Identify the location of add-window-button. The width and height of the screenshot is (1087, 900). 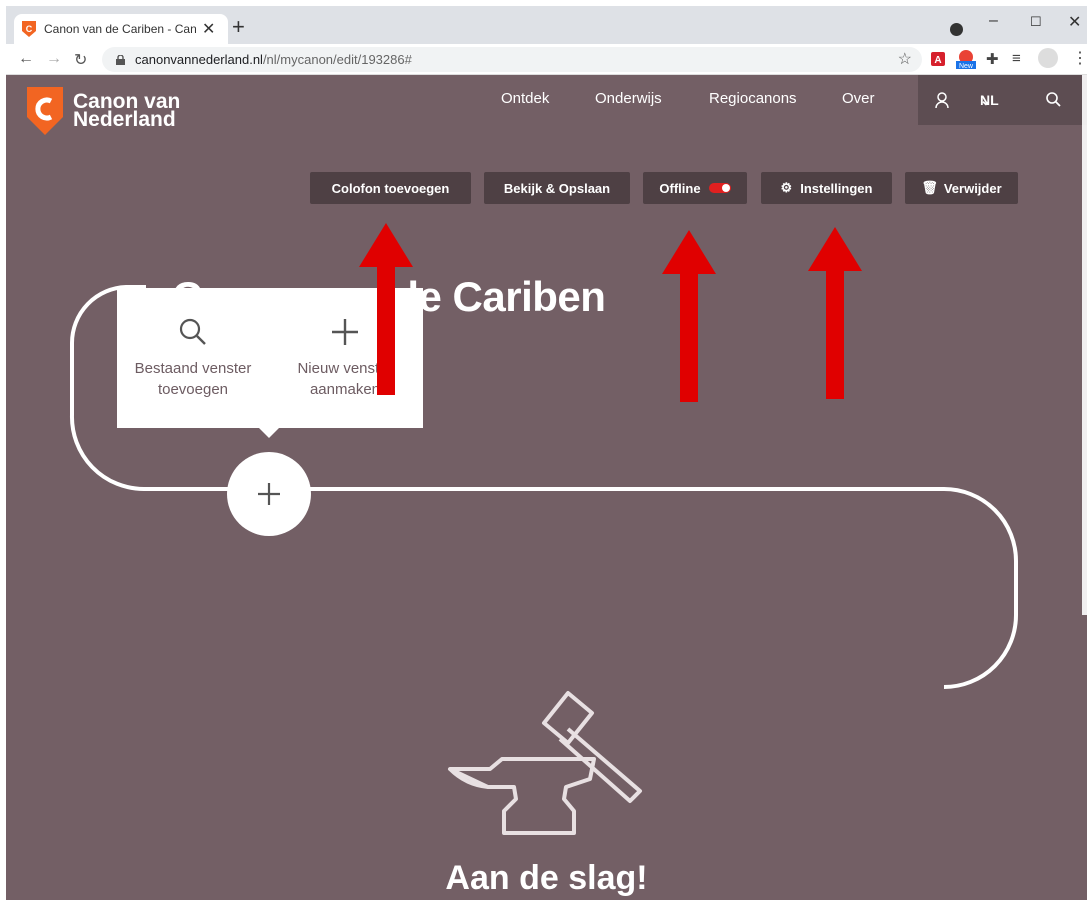
(269, 494).